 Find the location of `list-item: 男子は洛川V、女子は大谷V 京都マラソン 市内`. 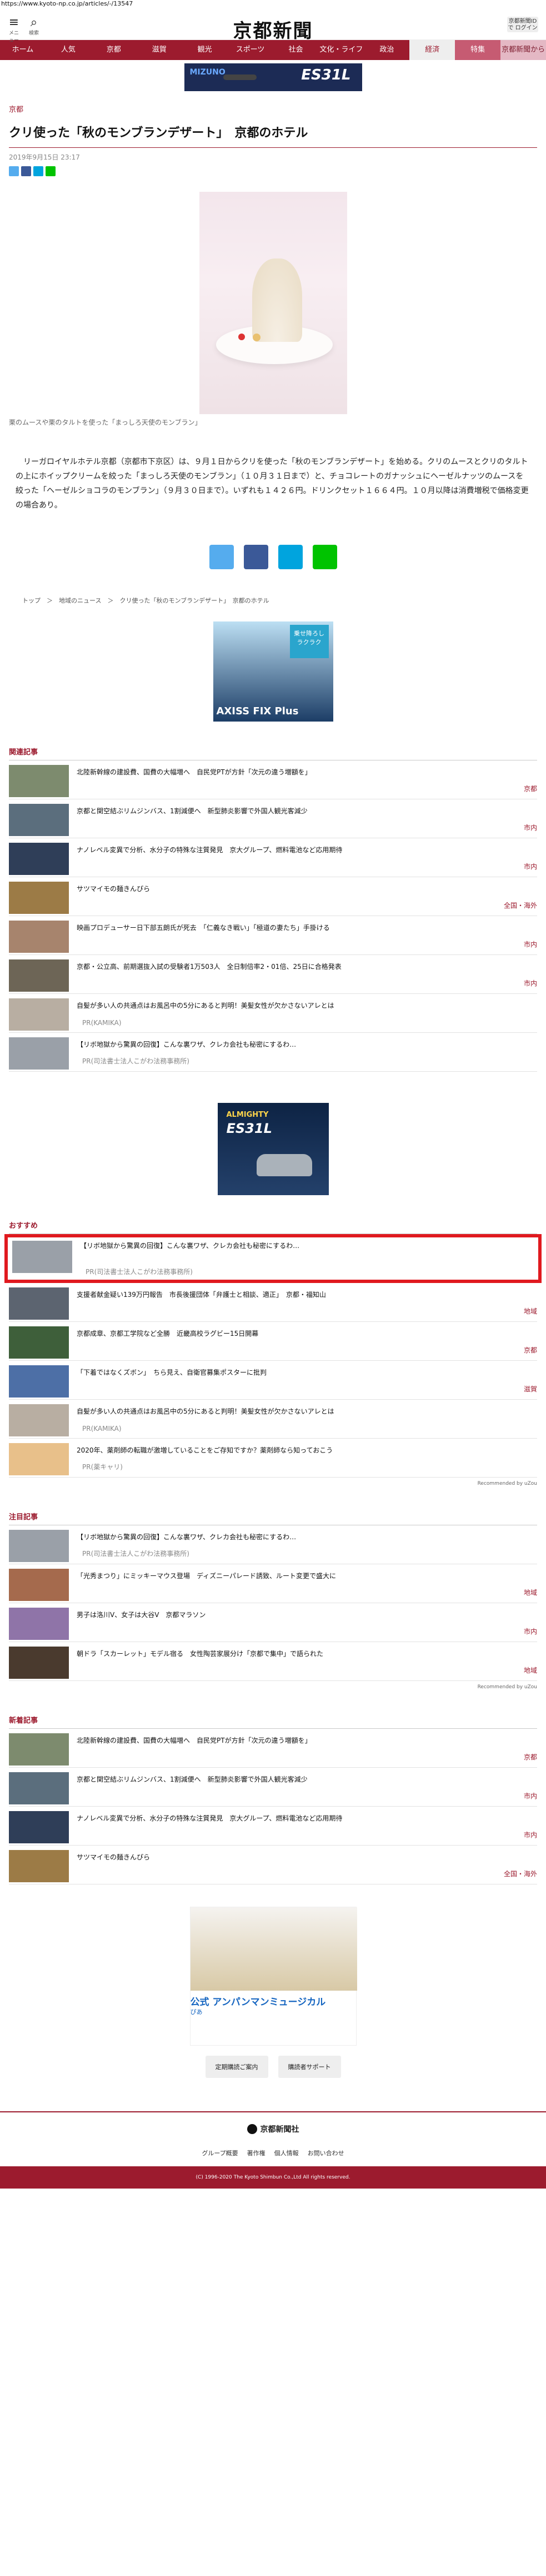

list-item: 男子は洛川V、女子は大谷V 京都マラソン 市内 is located at coordinates (273, 1623).